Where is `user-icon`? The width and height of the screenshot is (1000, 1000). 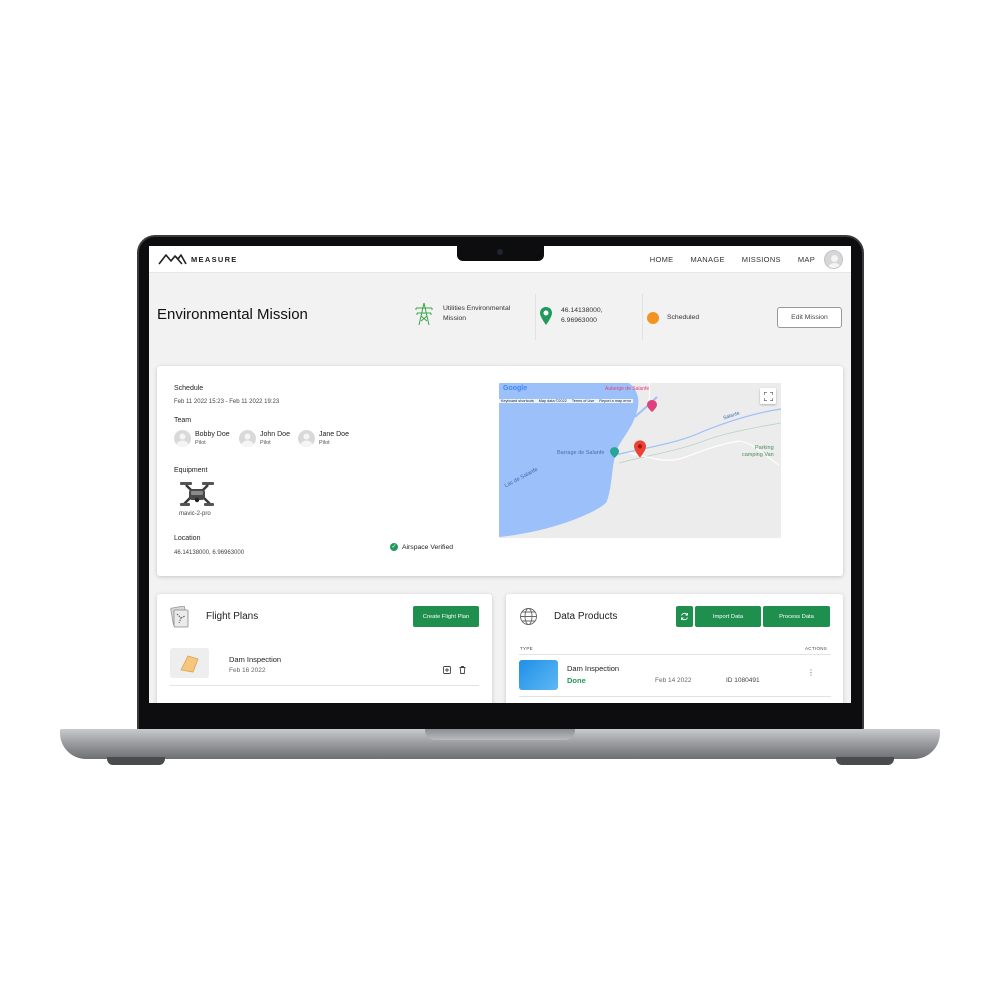
user-icon is located at coordinates (834, 261).